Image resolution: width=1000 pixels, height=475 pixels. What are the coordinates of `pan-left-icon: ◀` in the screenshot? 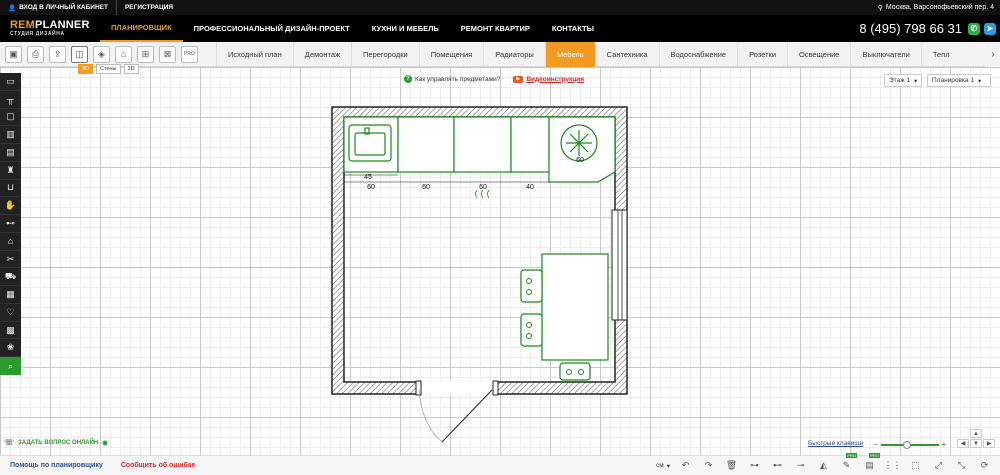 It's located at (963, 443).